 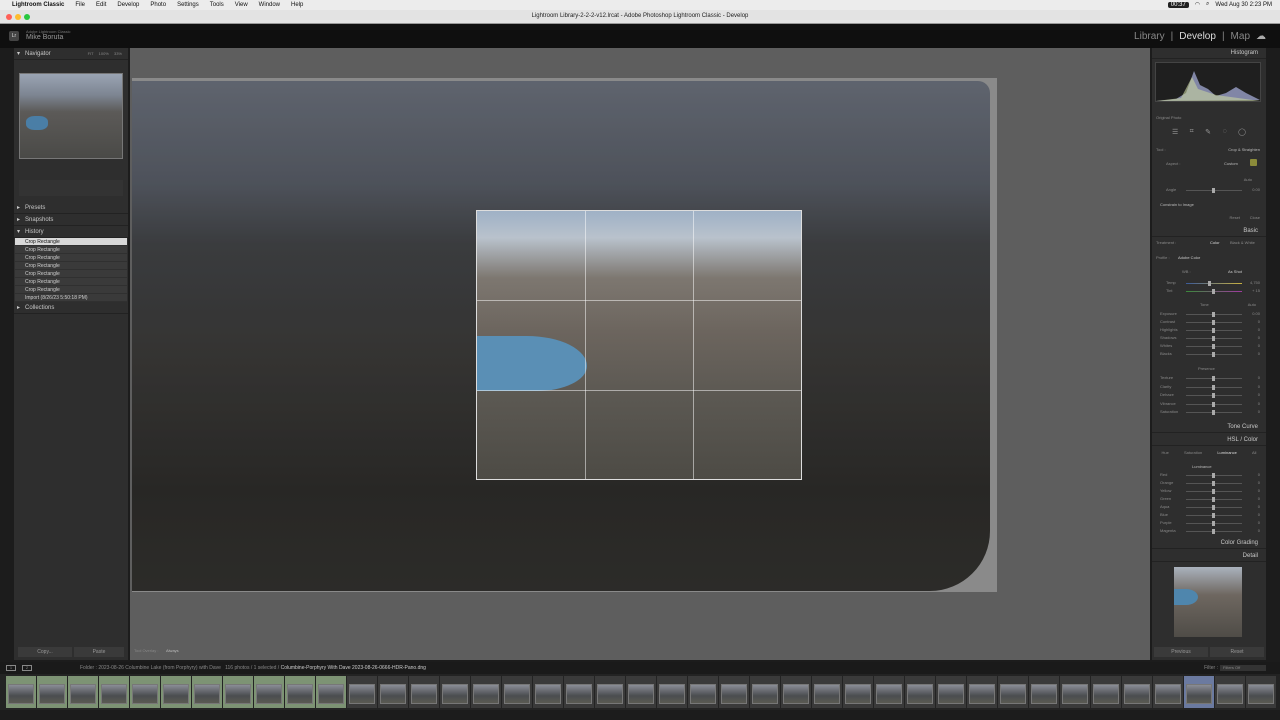 What do you see at coordinates (1248, 179) in the screenshot?
I see `auto-button: Auto` at bounding box center [1248, 179].